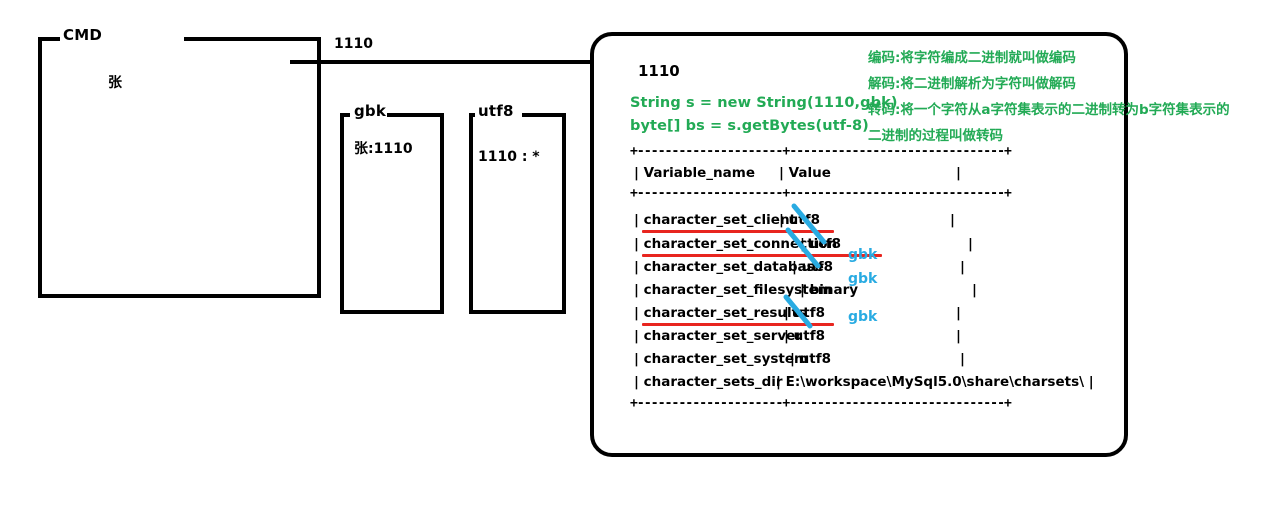 The height and width of the screenshot is (508, 1286). I want to click on table-header-value: | Value, so click(805, 173).